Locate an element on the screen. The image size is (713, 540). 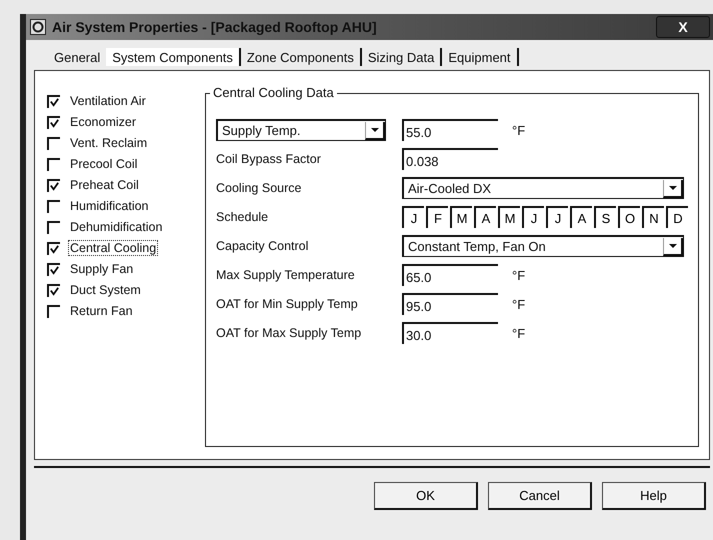
dialog-button: Help is located at coordinates (654, 496).